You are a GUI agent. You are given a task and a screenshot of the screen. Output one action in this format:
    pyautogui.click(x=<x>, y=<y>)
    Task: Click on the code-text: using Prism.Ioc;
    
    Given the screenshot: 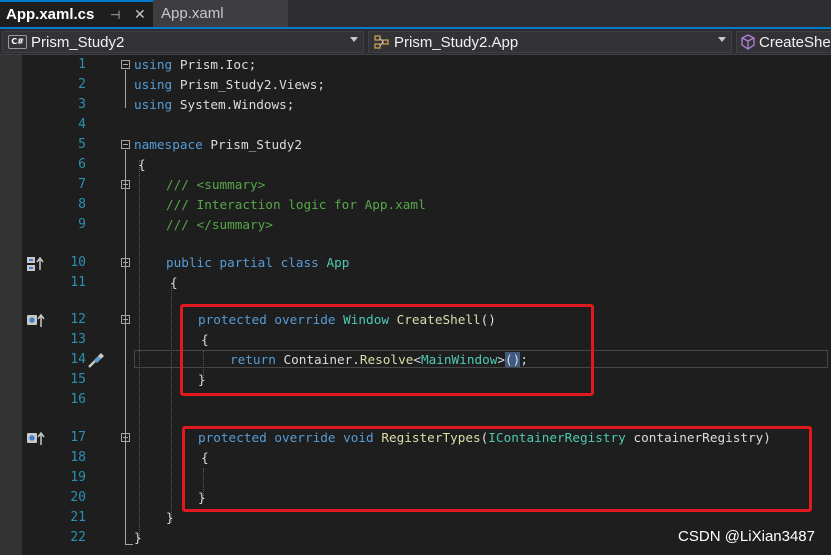 What is the action you would take?
    pyautogui.click(x=195, y=64)
    